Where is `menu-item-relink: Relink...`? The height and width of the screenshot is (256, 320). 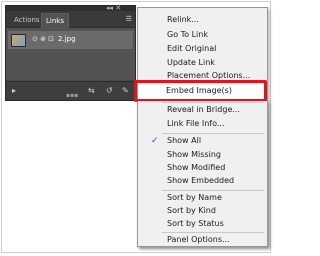 menu-item-relink: Relink... is located at coordinates (183, 20).